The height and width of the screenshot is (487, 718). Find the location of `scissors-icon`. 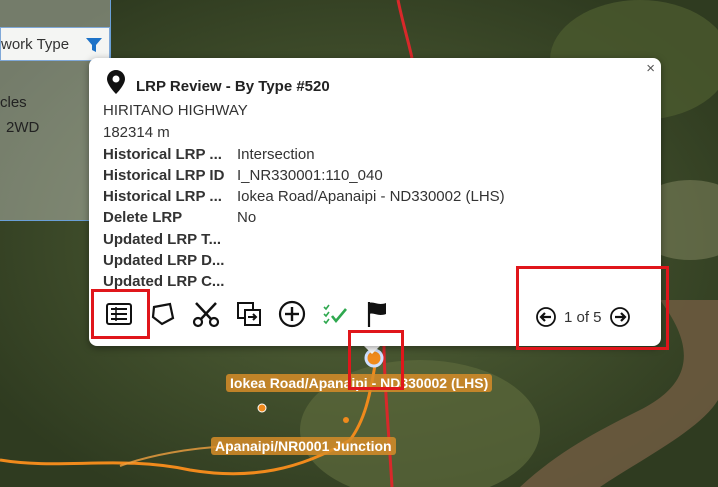

scissors-icon is located at coordinates (206, 315).